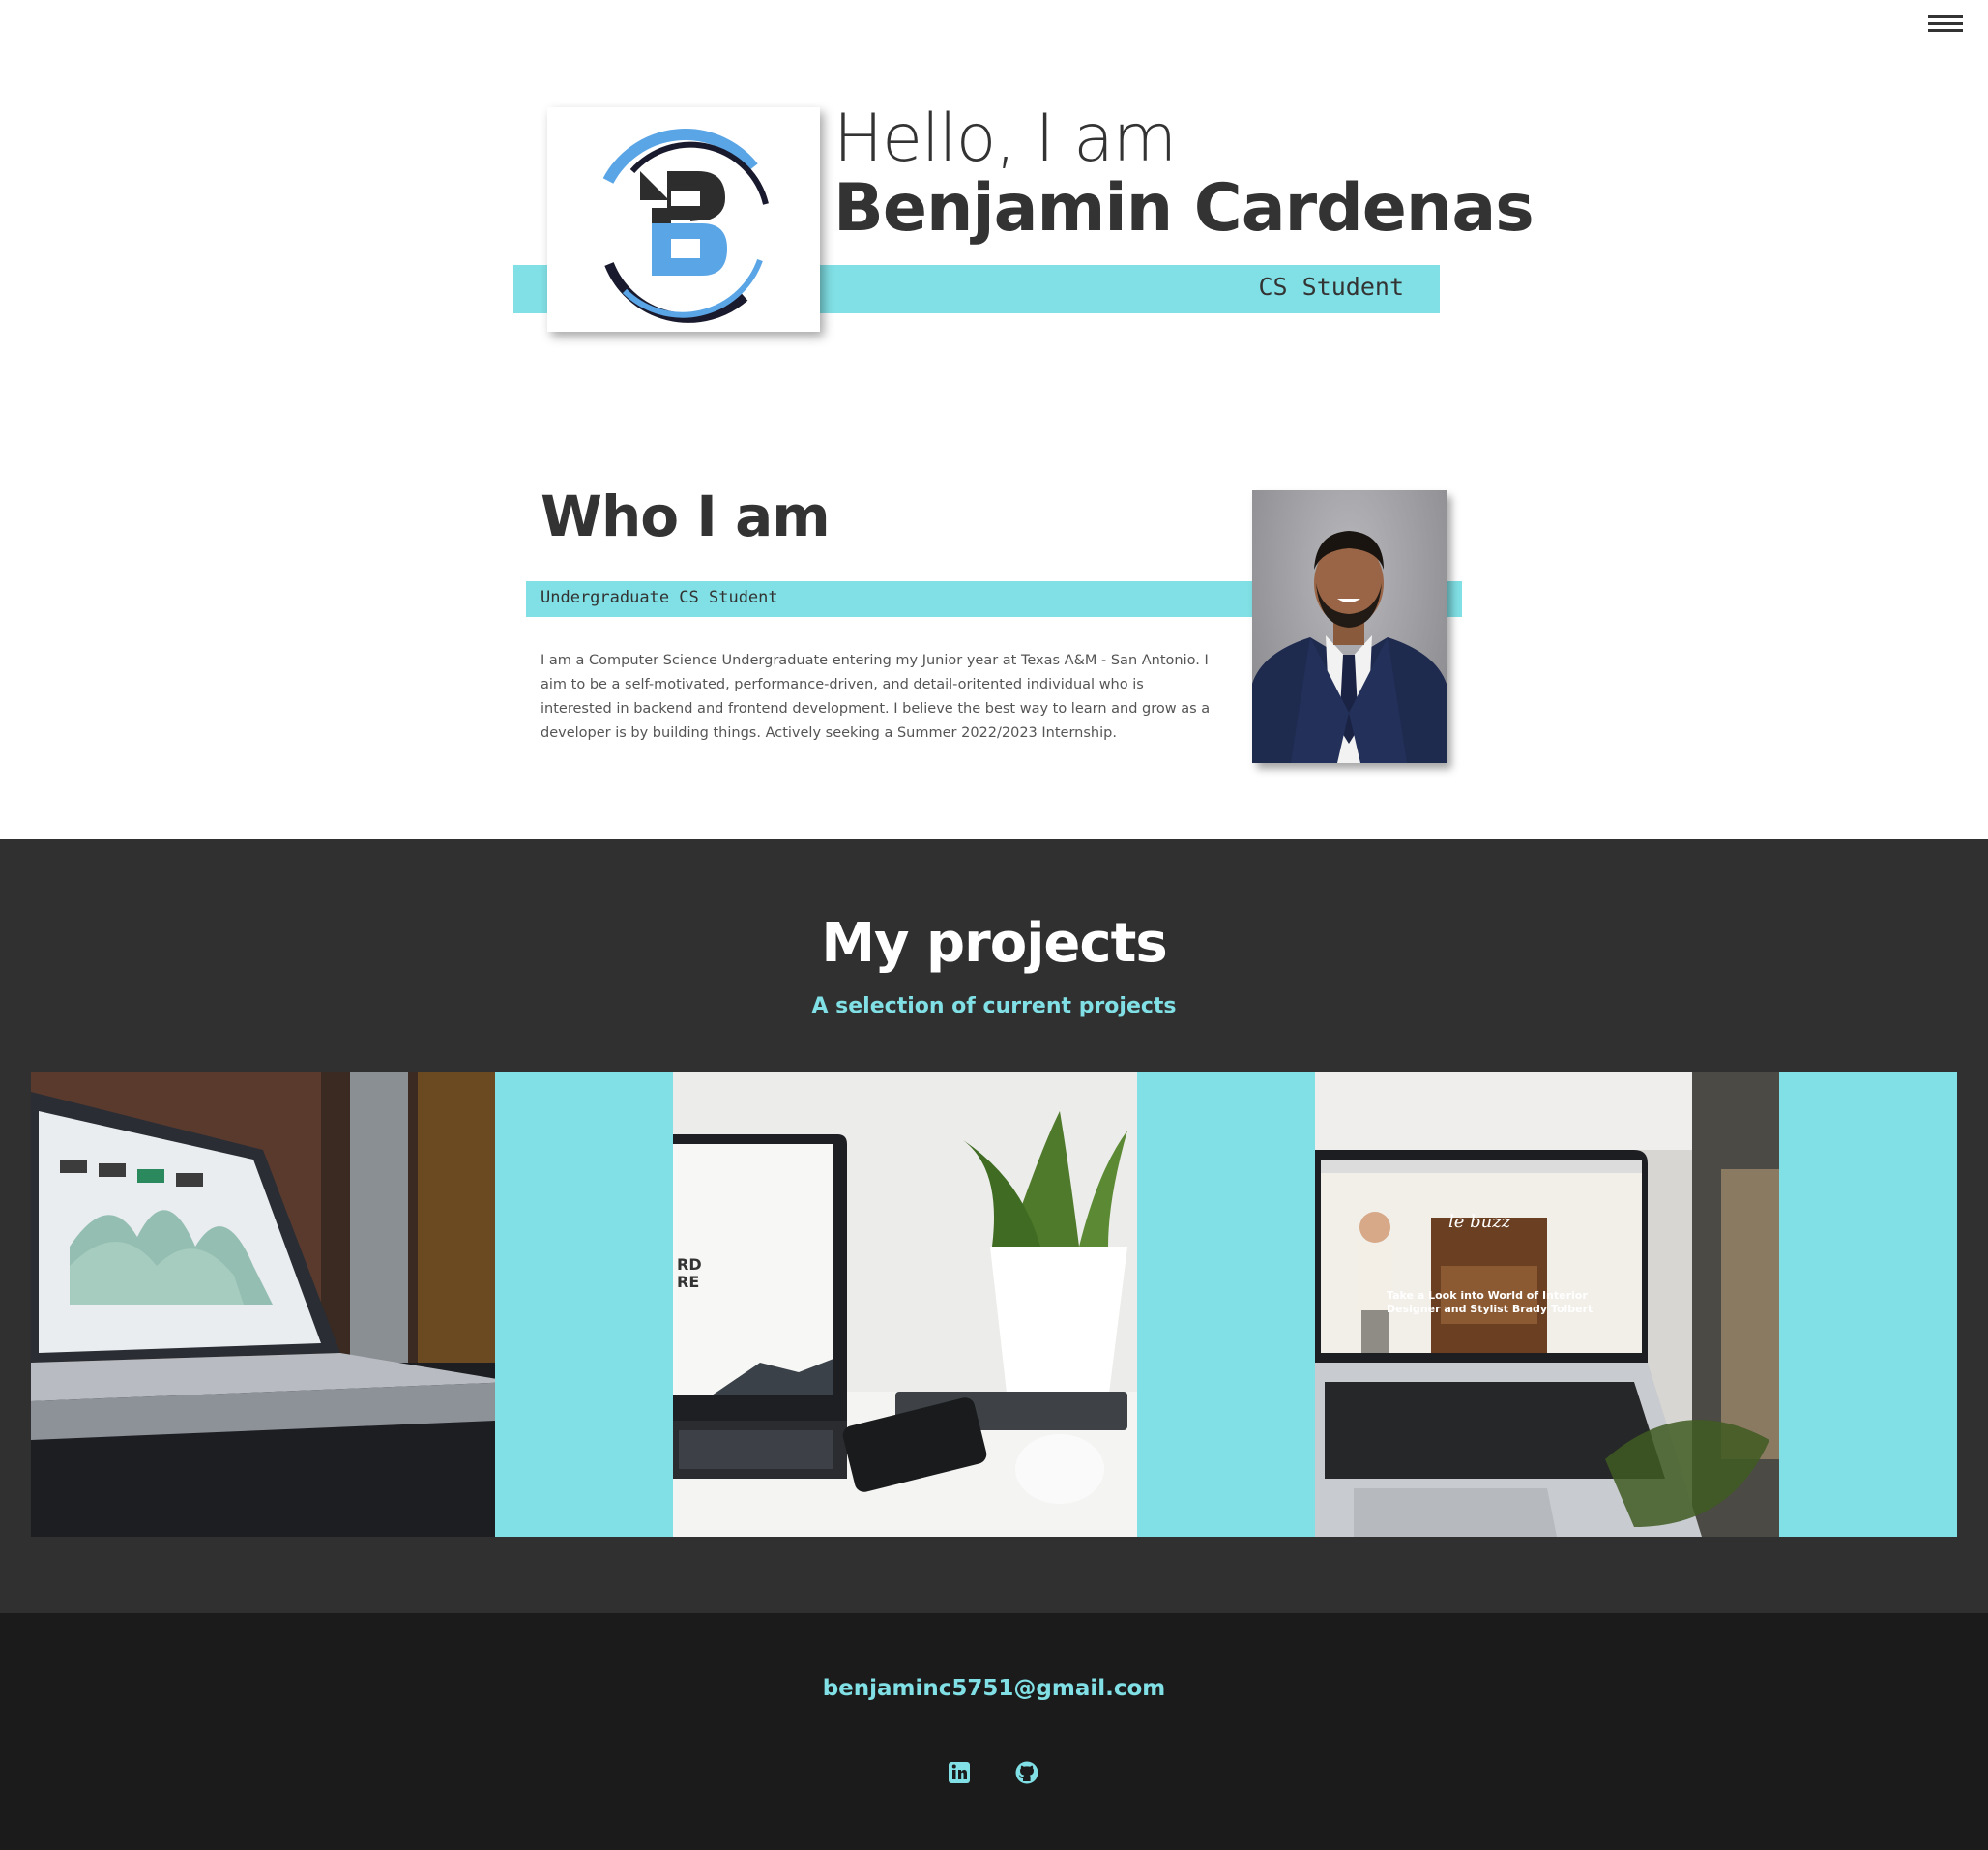  Describe the element at coordinates (994, 1731) in the screenshot. I see `footer` at that location.